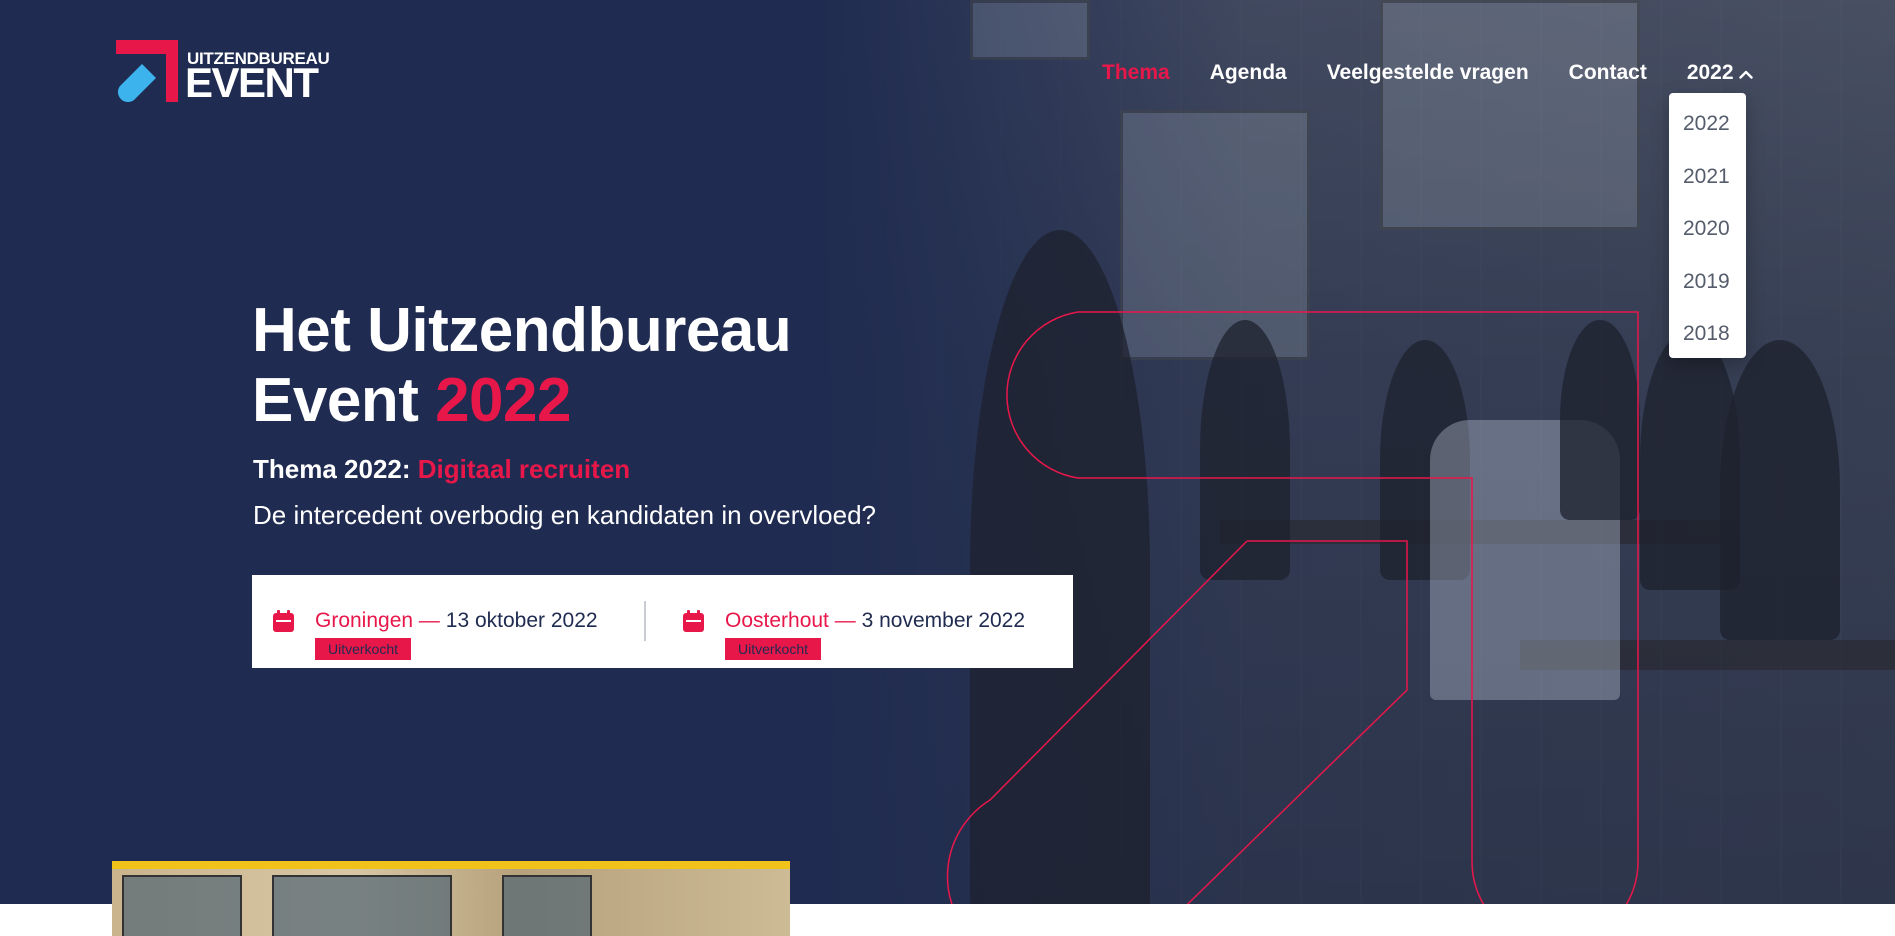  What do you see at coordinates (503, 400) in the screenshot?
I see `title-year: 2022` at bounding box center [503, 400].